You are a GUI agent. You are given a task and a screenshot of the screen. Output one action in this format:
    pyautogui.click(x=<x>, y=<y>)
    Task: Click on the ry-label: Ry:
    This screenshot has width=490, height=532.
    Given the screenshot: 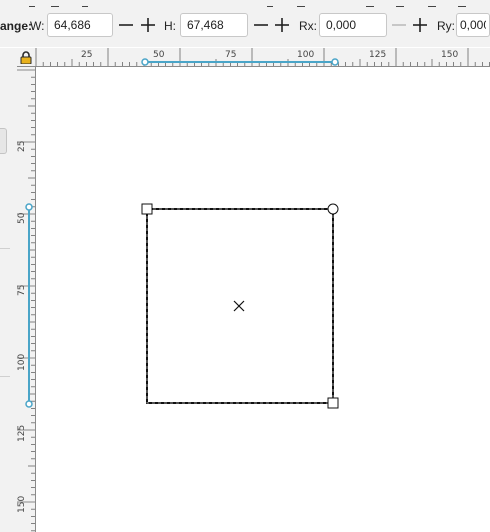 What is the action you would take?
    pyautogui.click(x=446, y=26)
    